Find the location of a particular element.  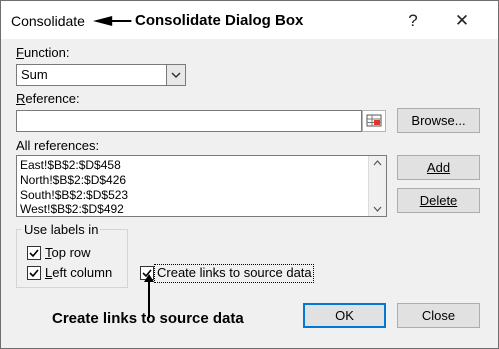

function-value: Sum is located at coordinates (34, 74).